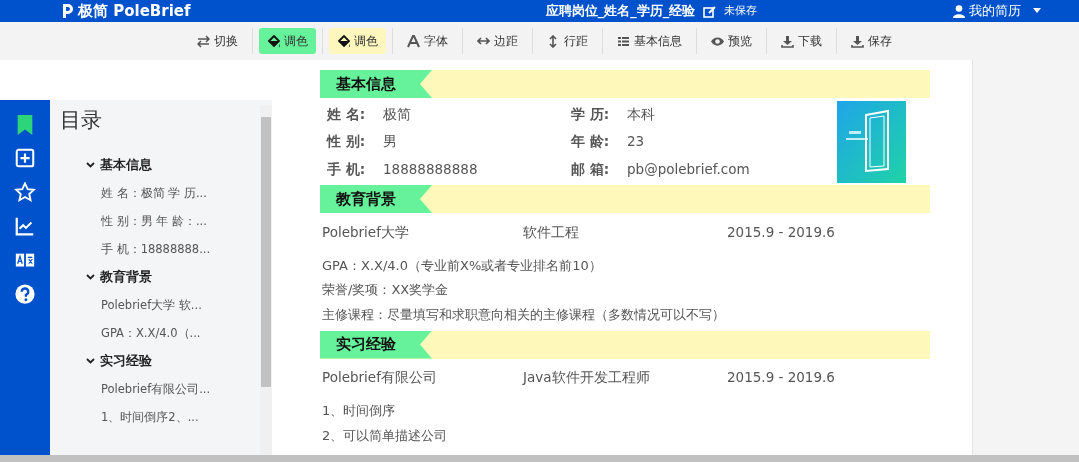  What do you see at coordinates (741, 10) in the screenshot?
I see `save-status: 未保存` at bounding box center [741, 10].